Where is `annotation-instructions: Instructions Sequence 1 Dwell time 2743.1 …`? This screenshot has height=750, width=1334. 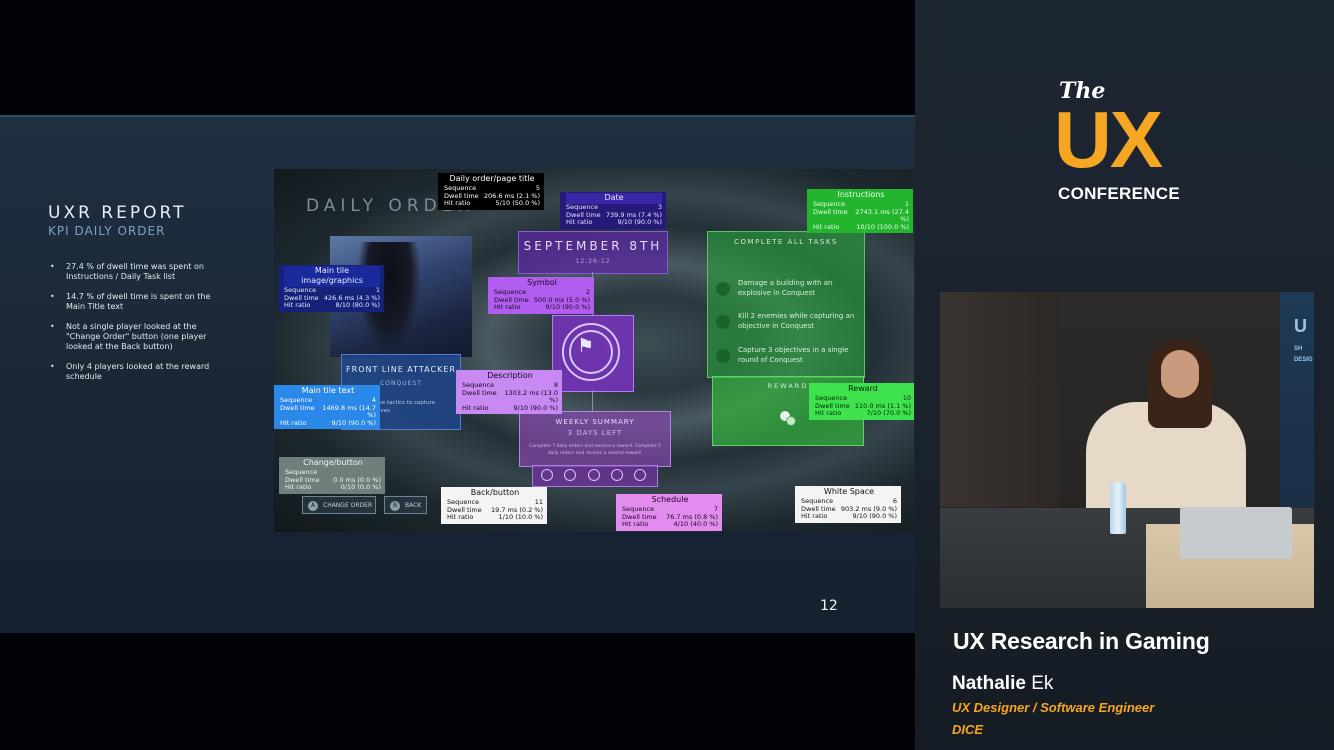 annotation-instructions: Instructions Sequence 1 Dwell time 2743.1 … is located at coordinates (860, 211).